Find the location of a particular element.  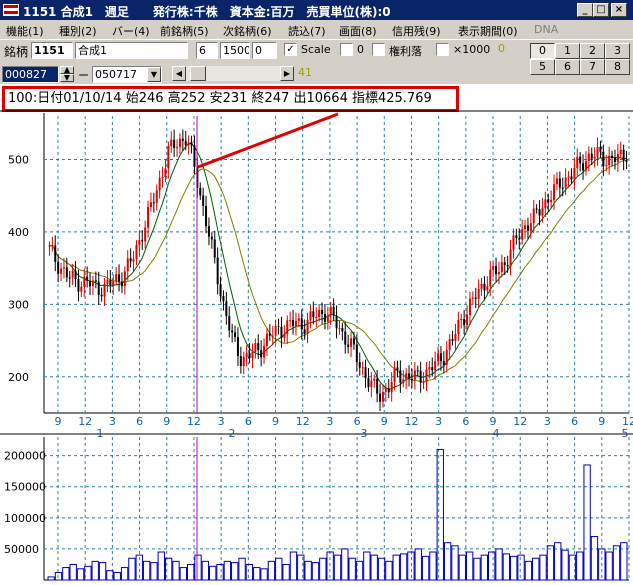

date-from-field: 000827 is located at coordinates (30, 74).